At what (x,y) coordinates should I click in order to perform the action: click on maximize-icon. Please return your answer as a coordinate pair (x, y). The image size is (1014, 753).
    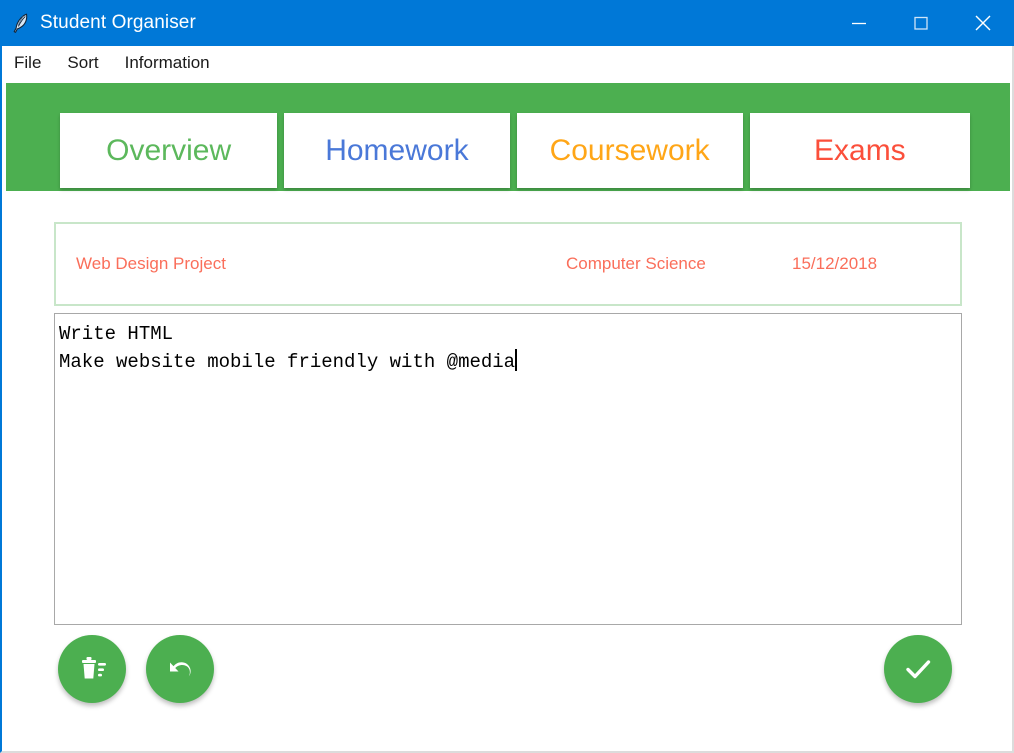
    Looking at the image, I should click on (921, 23).